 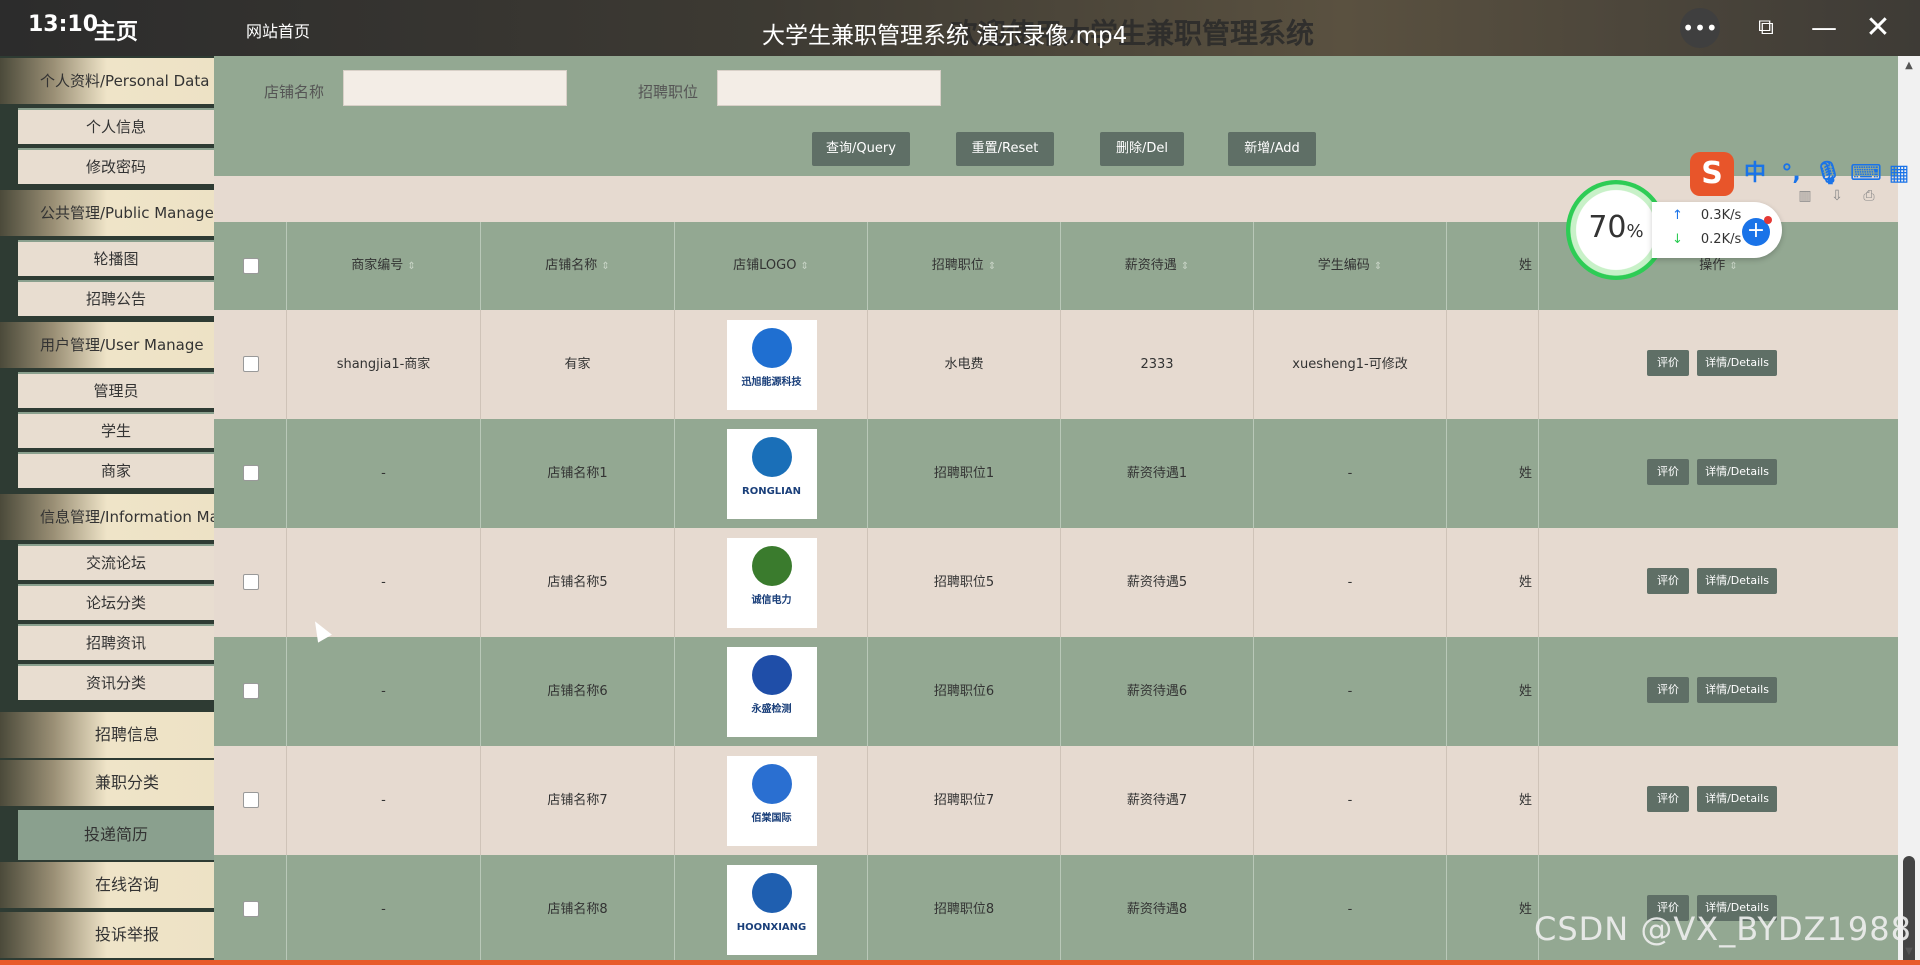 I want to click on cell-position: 招聘职位8, so click(x=964, y=909).